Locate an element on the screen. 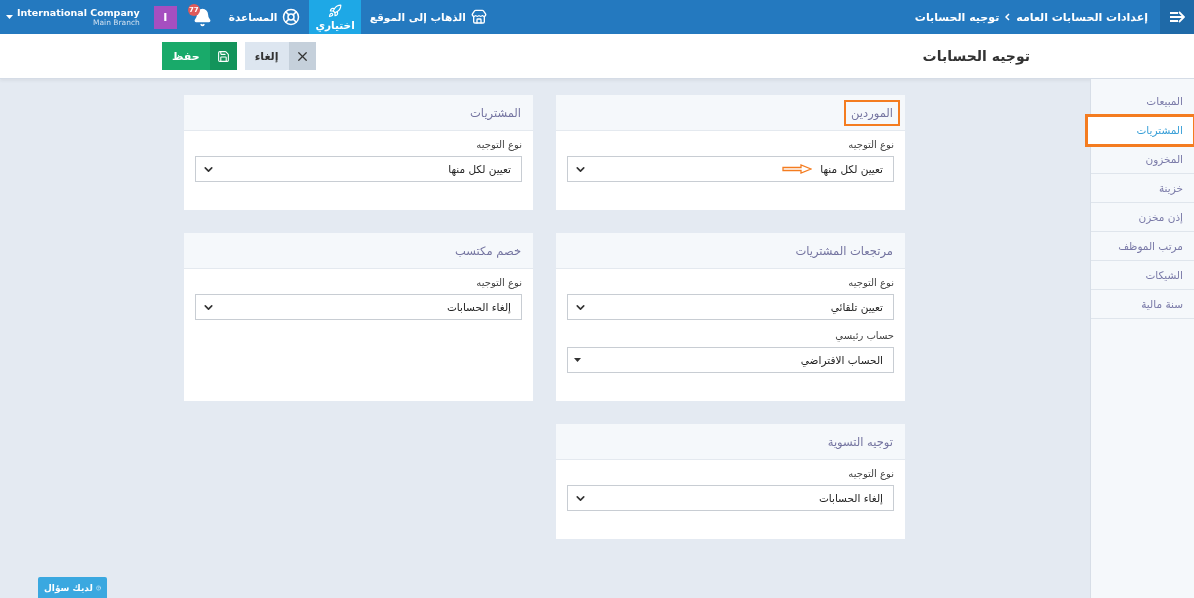 The image size is (1194, 598). card-title: خصم مكتسب is located at coordinates (488, 251).